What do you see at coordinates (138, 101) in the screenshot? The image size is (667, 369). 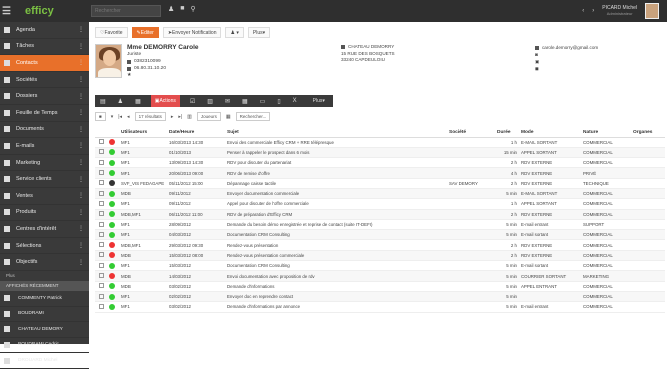 I see `tab-companies-icon: ▦` at bounding box center [138, 101].